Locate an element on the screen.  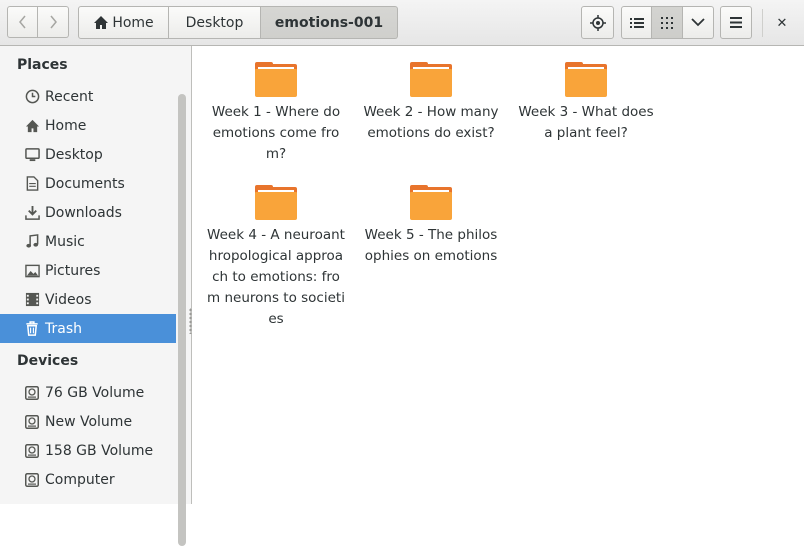
sidebar-item-76gb-volume: 76 GB Volume is located at coordinates (88, 392).